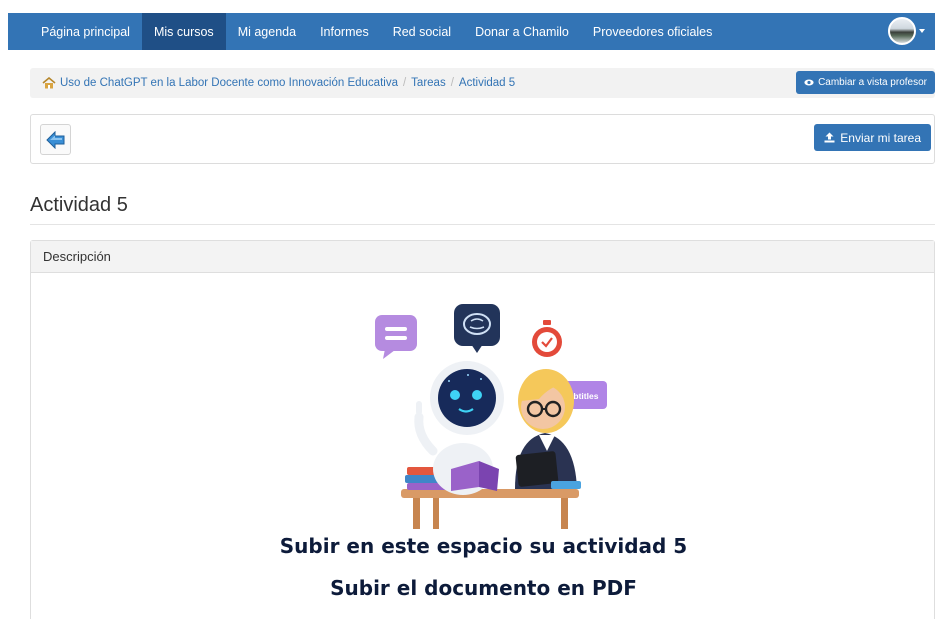 The height and width of the screenshot is (619, 935). What do you see at coordinates (75, 31) in the screenshot?
I see `nav-item-home: Página principal` at bounding box center [75, 31].